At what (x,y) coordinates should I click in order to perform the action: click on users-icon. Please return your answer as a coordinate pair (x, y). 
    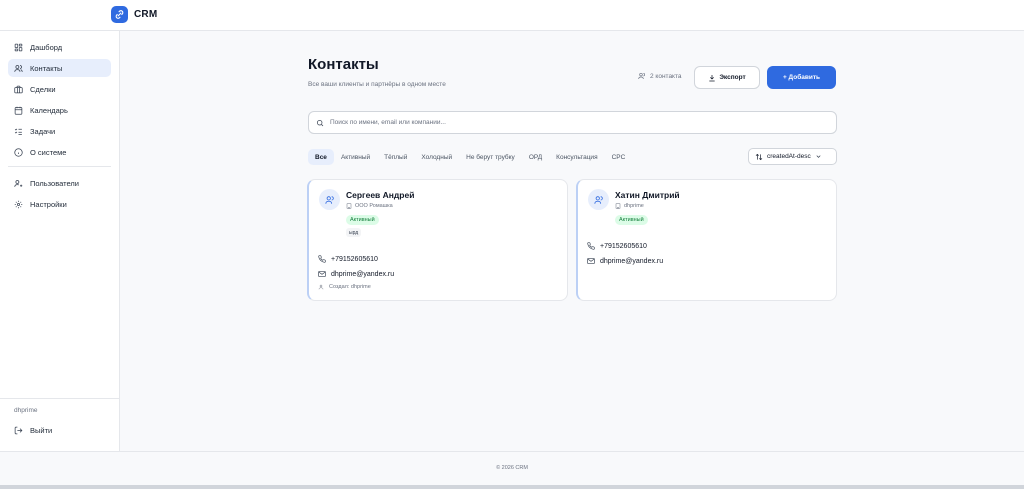
    Looking at the image, I should click on (18, 183).